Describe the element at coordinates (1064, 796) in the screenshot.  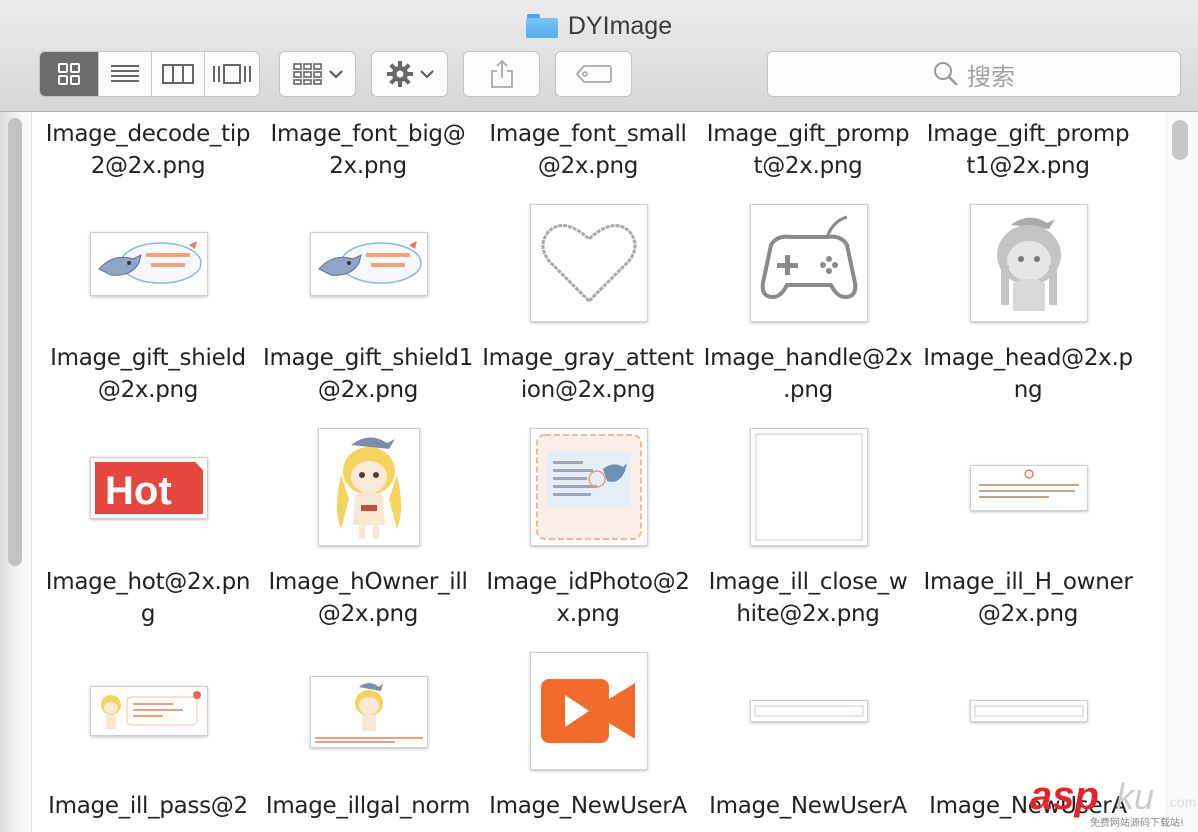
I see `watermark-brand-red: asp` at that location.